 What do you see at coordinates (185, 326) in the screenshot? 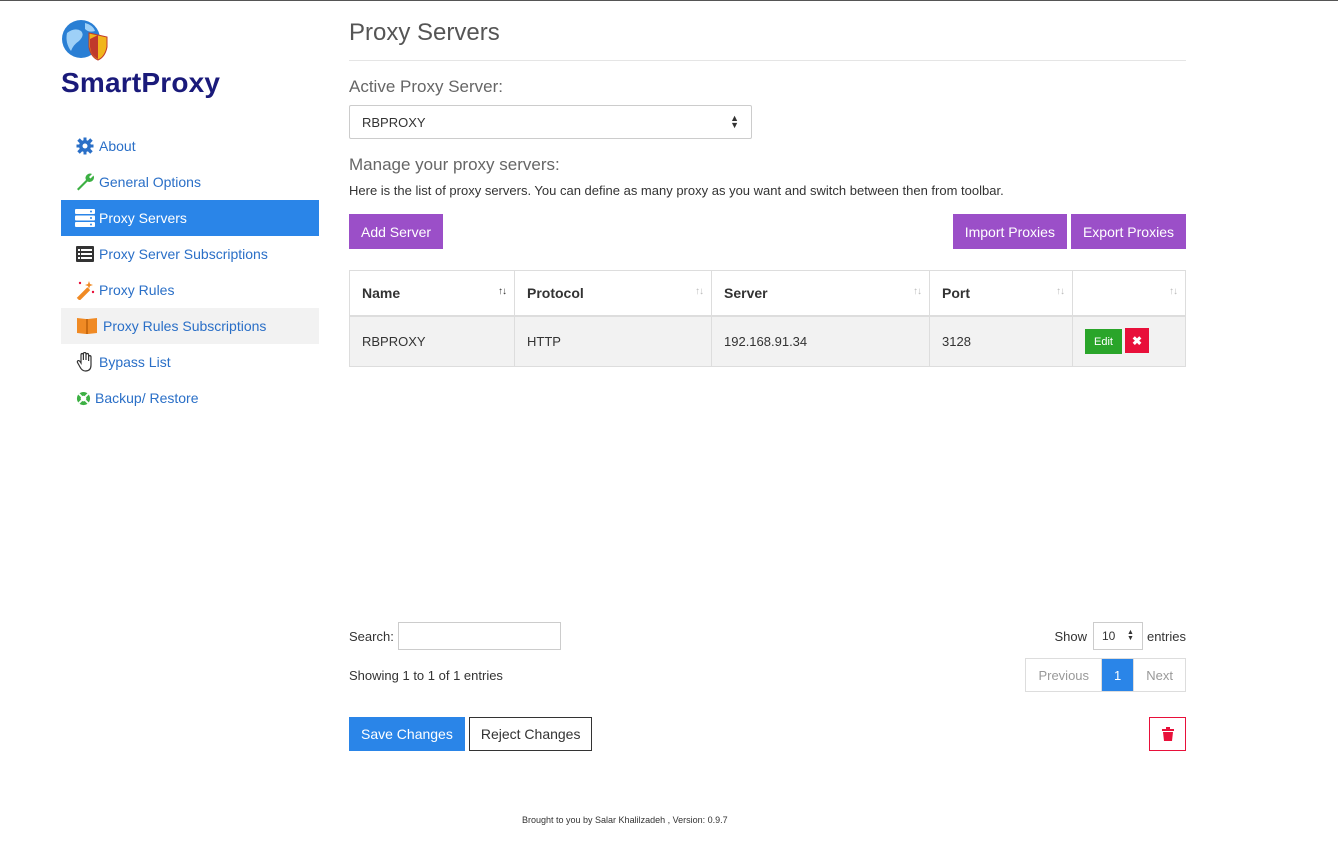
I see `sidebar-item-label: Proxy Rules Subscriptions` at bounding box center [185, 326].